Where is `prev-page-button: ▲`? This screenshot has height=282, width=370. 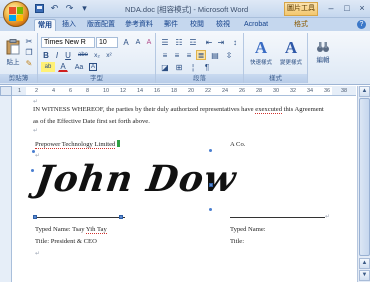
prev-page-button: ▲ is located at coordinates (364, 263).